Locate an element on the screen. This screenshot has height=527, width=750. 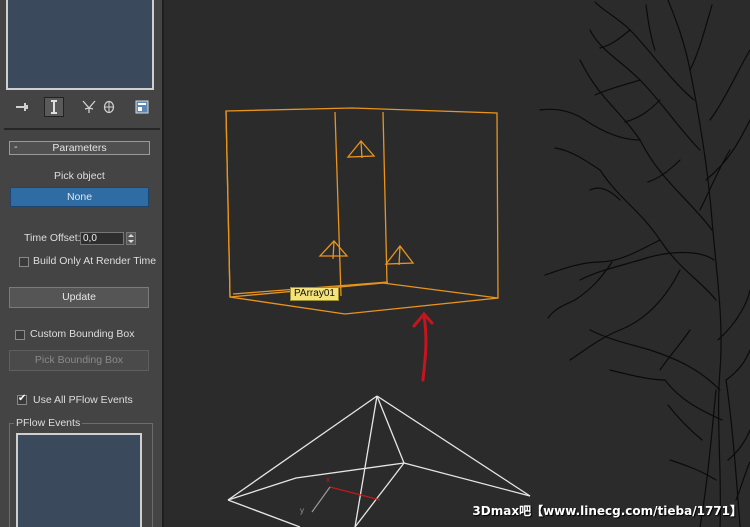
build-only-label: Build Only At Render Time is located at coordinates (95, 261).